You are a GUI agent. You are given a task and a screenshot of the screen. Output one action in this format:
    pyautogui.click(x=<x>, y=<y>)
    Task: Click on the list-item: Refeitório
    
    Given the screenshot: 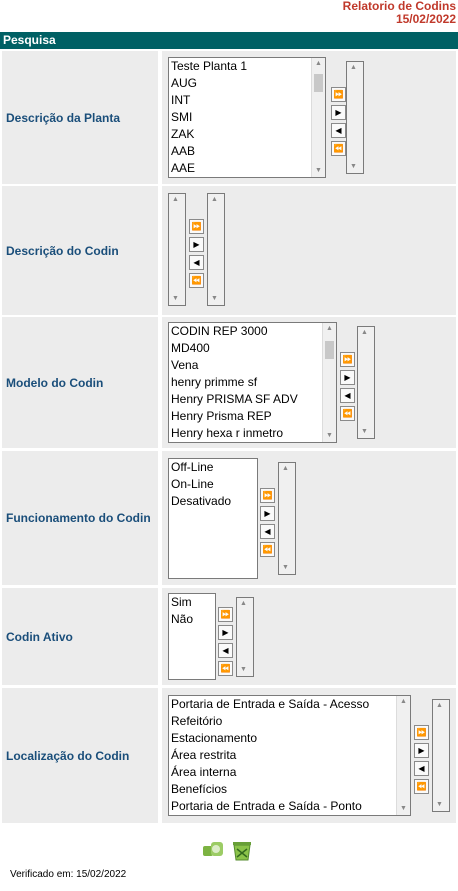 What is the action you would take?
    pyautogui.click(x=282, y=721)
    